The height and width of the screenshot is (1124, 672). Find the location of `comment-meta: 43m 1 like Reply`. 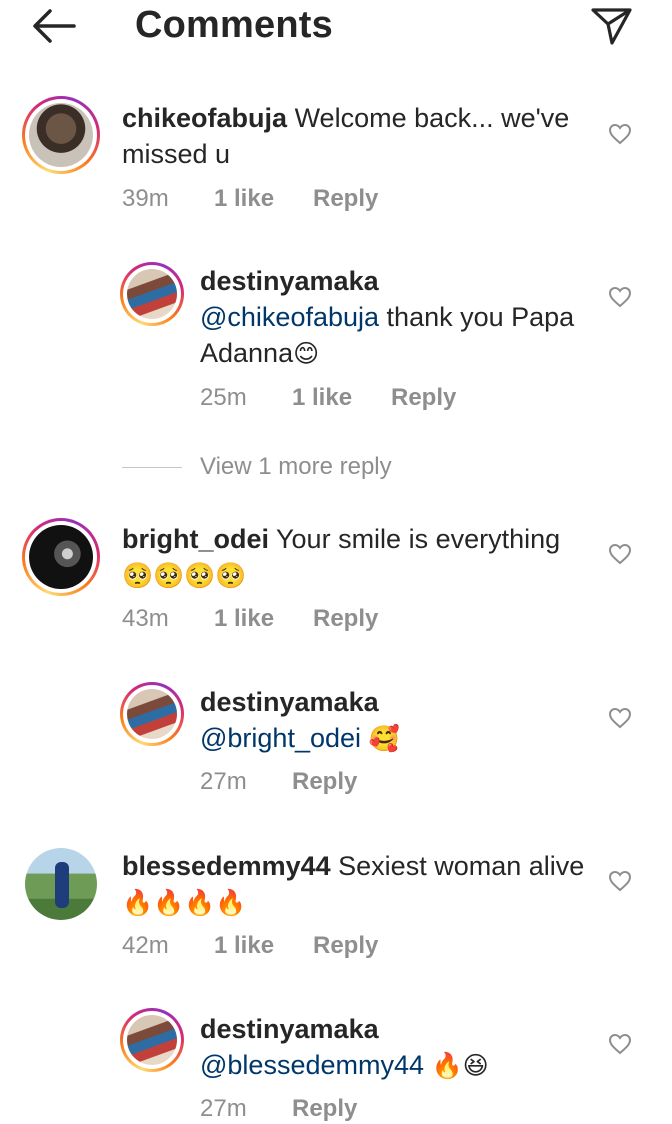

comment-meta: 43m 1 like Reply is located at coordinates (250, 619).